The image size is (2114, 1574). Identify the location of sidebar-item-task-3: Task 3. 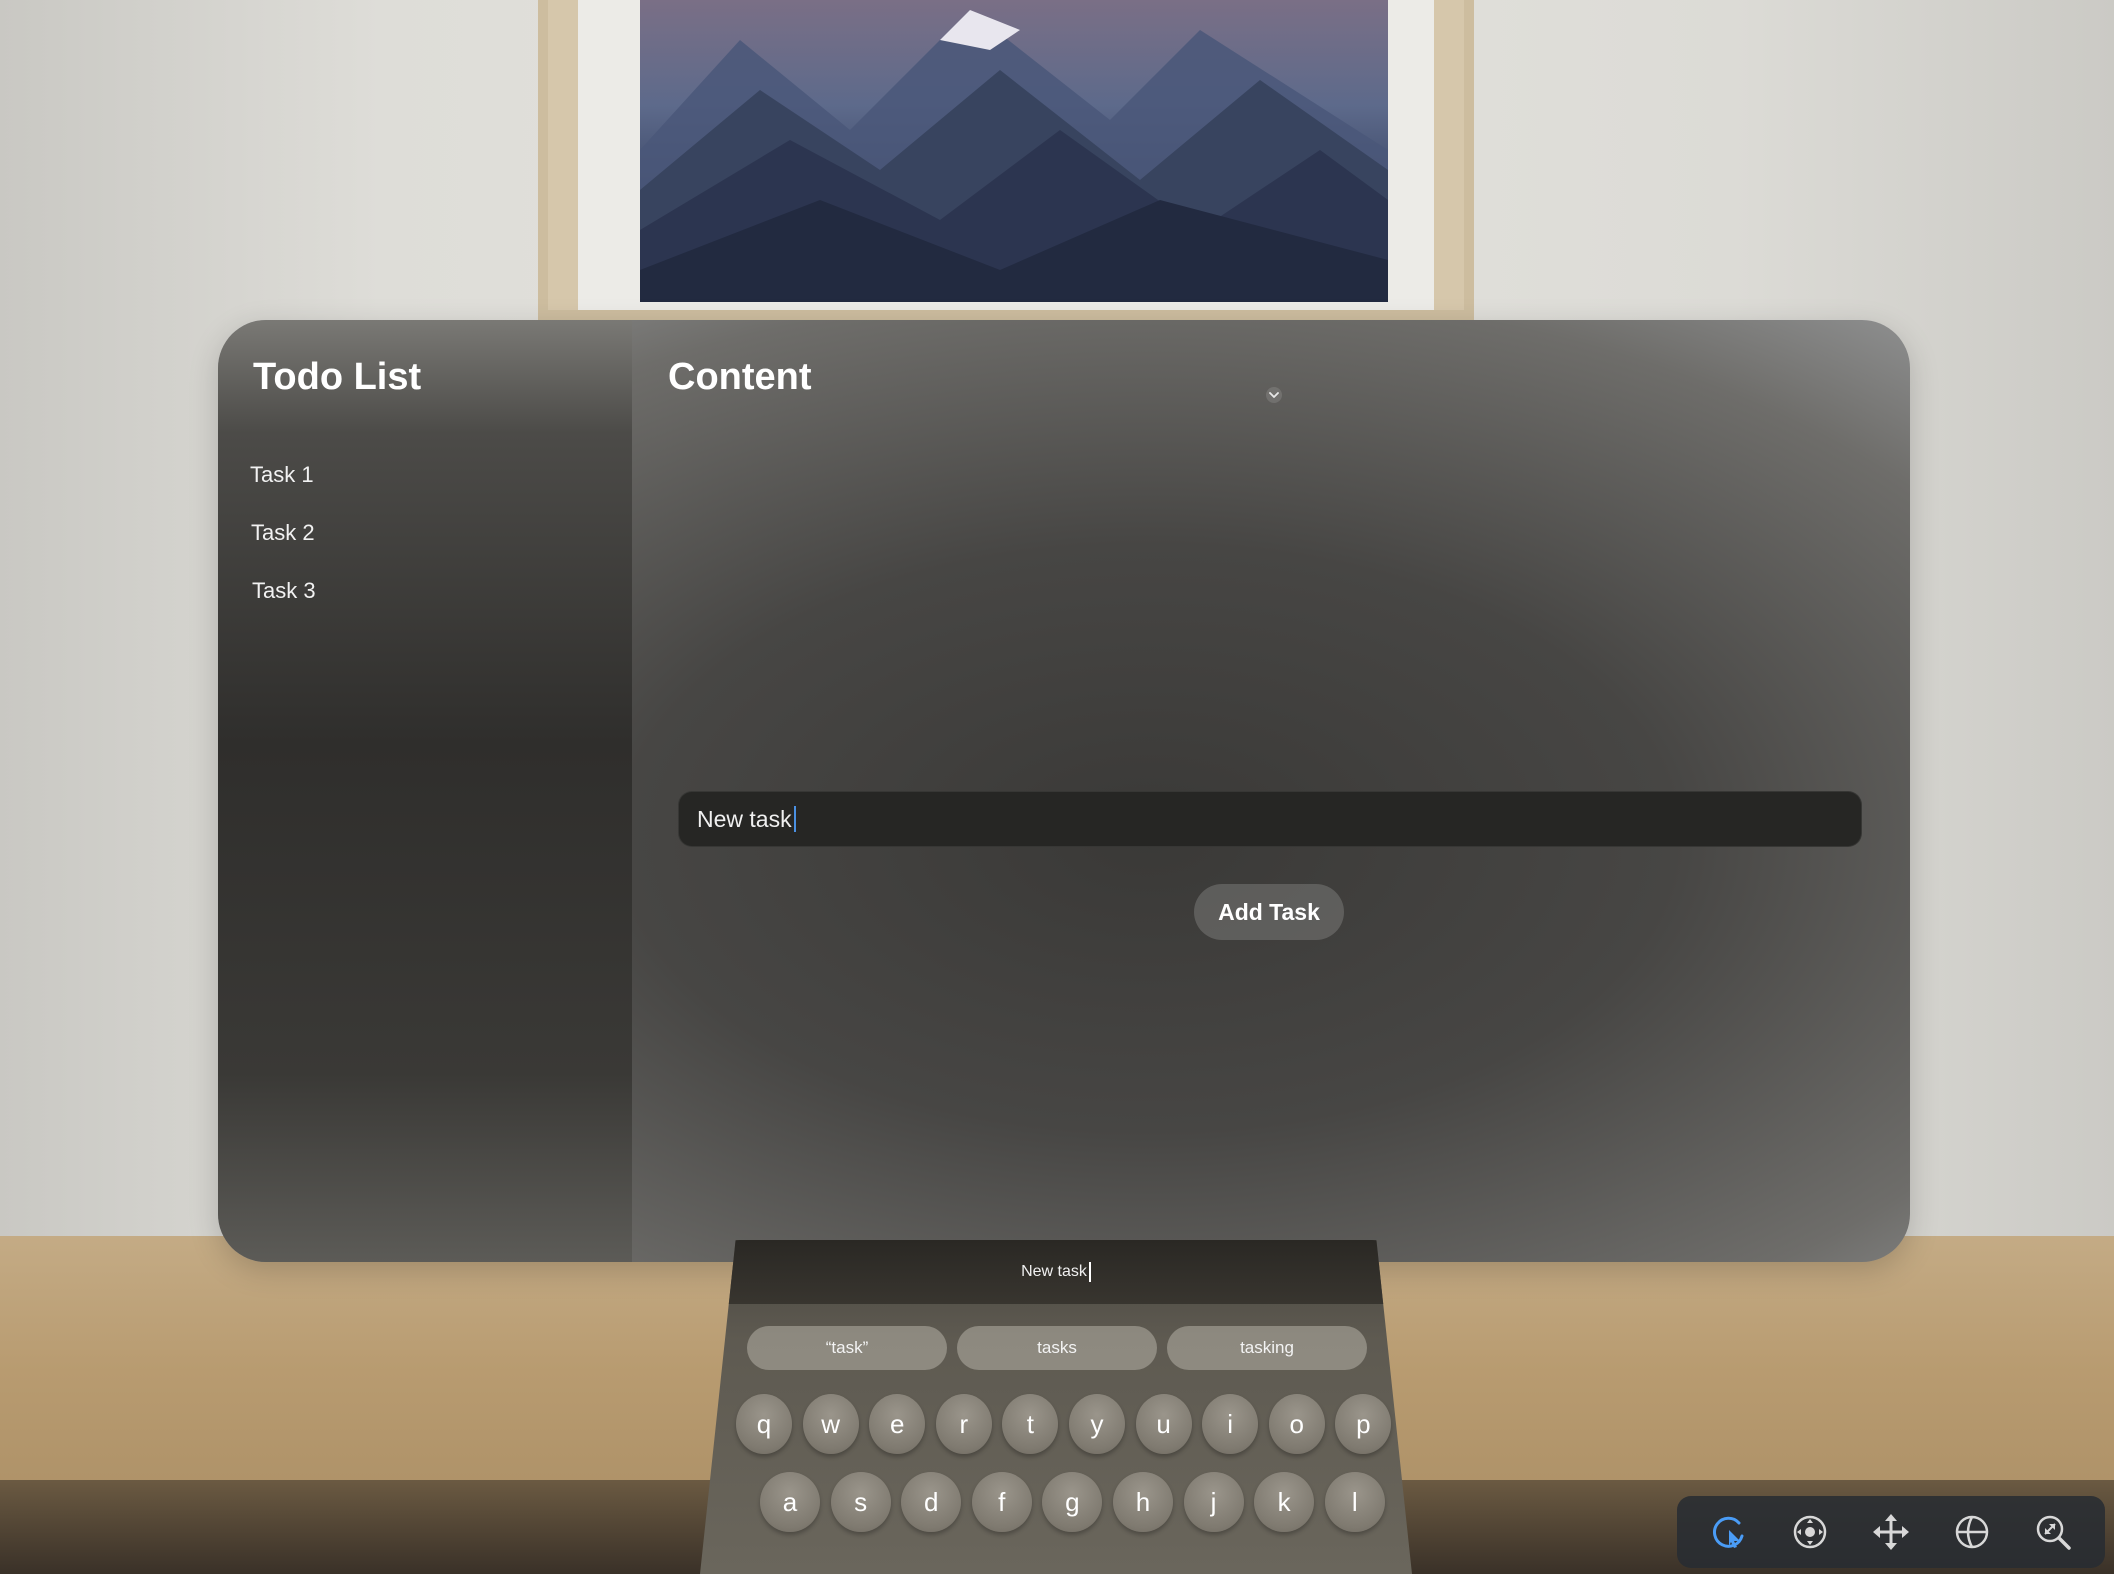
(422, 591).